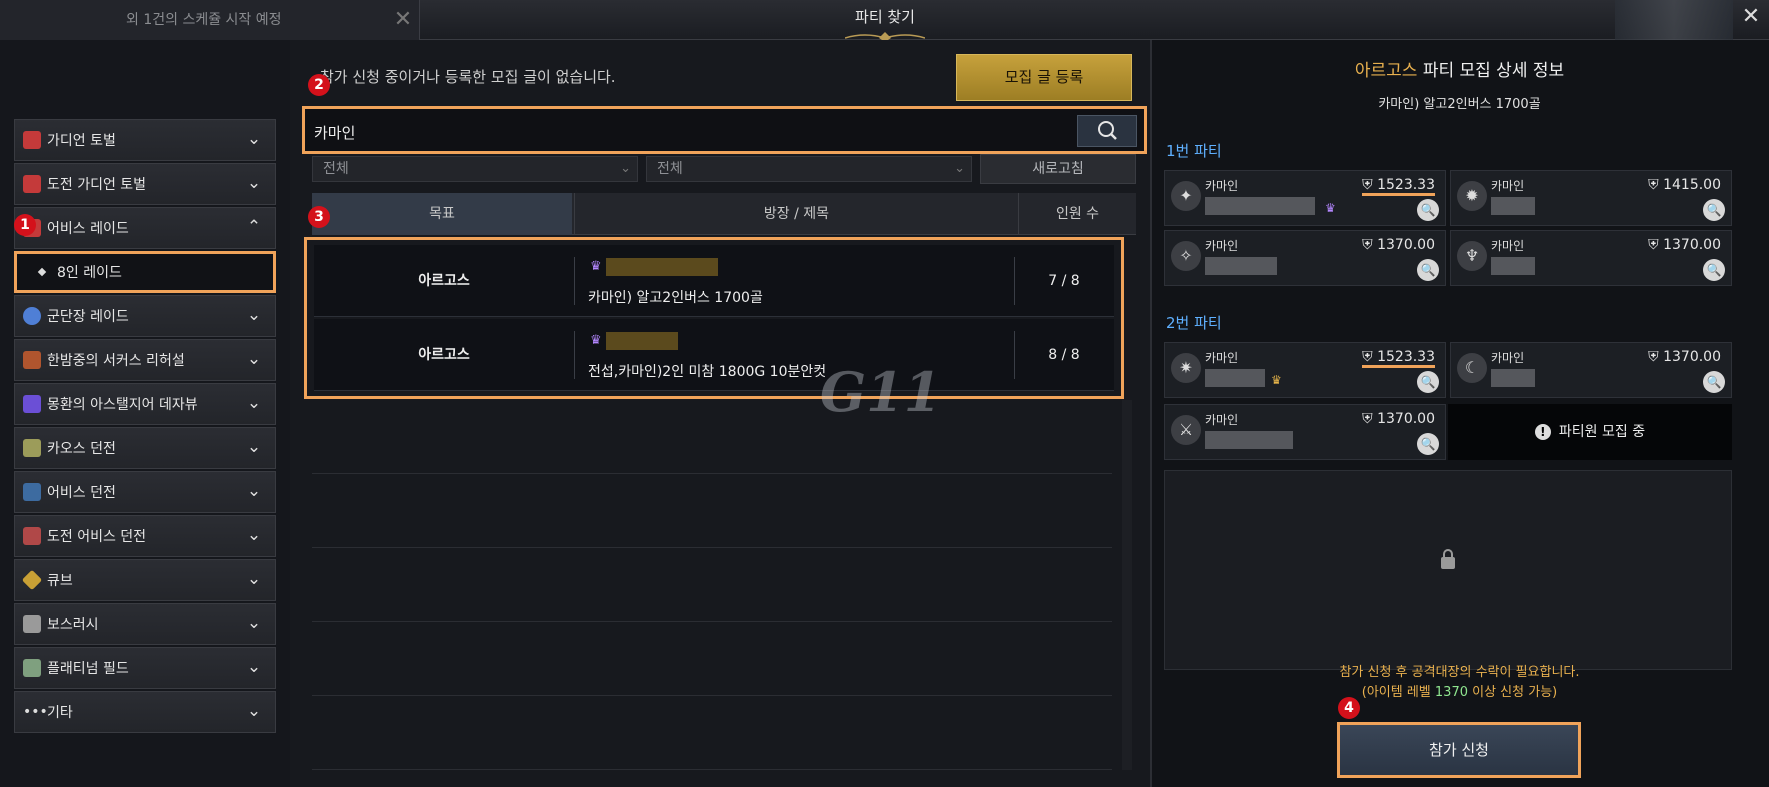 The image size is (1769, 787). I want to click on sidebar-item-legion-raid: 군단장 레이드 ⌄, so click(145, 316).